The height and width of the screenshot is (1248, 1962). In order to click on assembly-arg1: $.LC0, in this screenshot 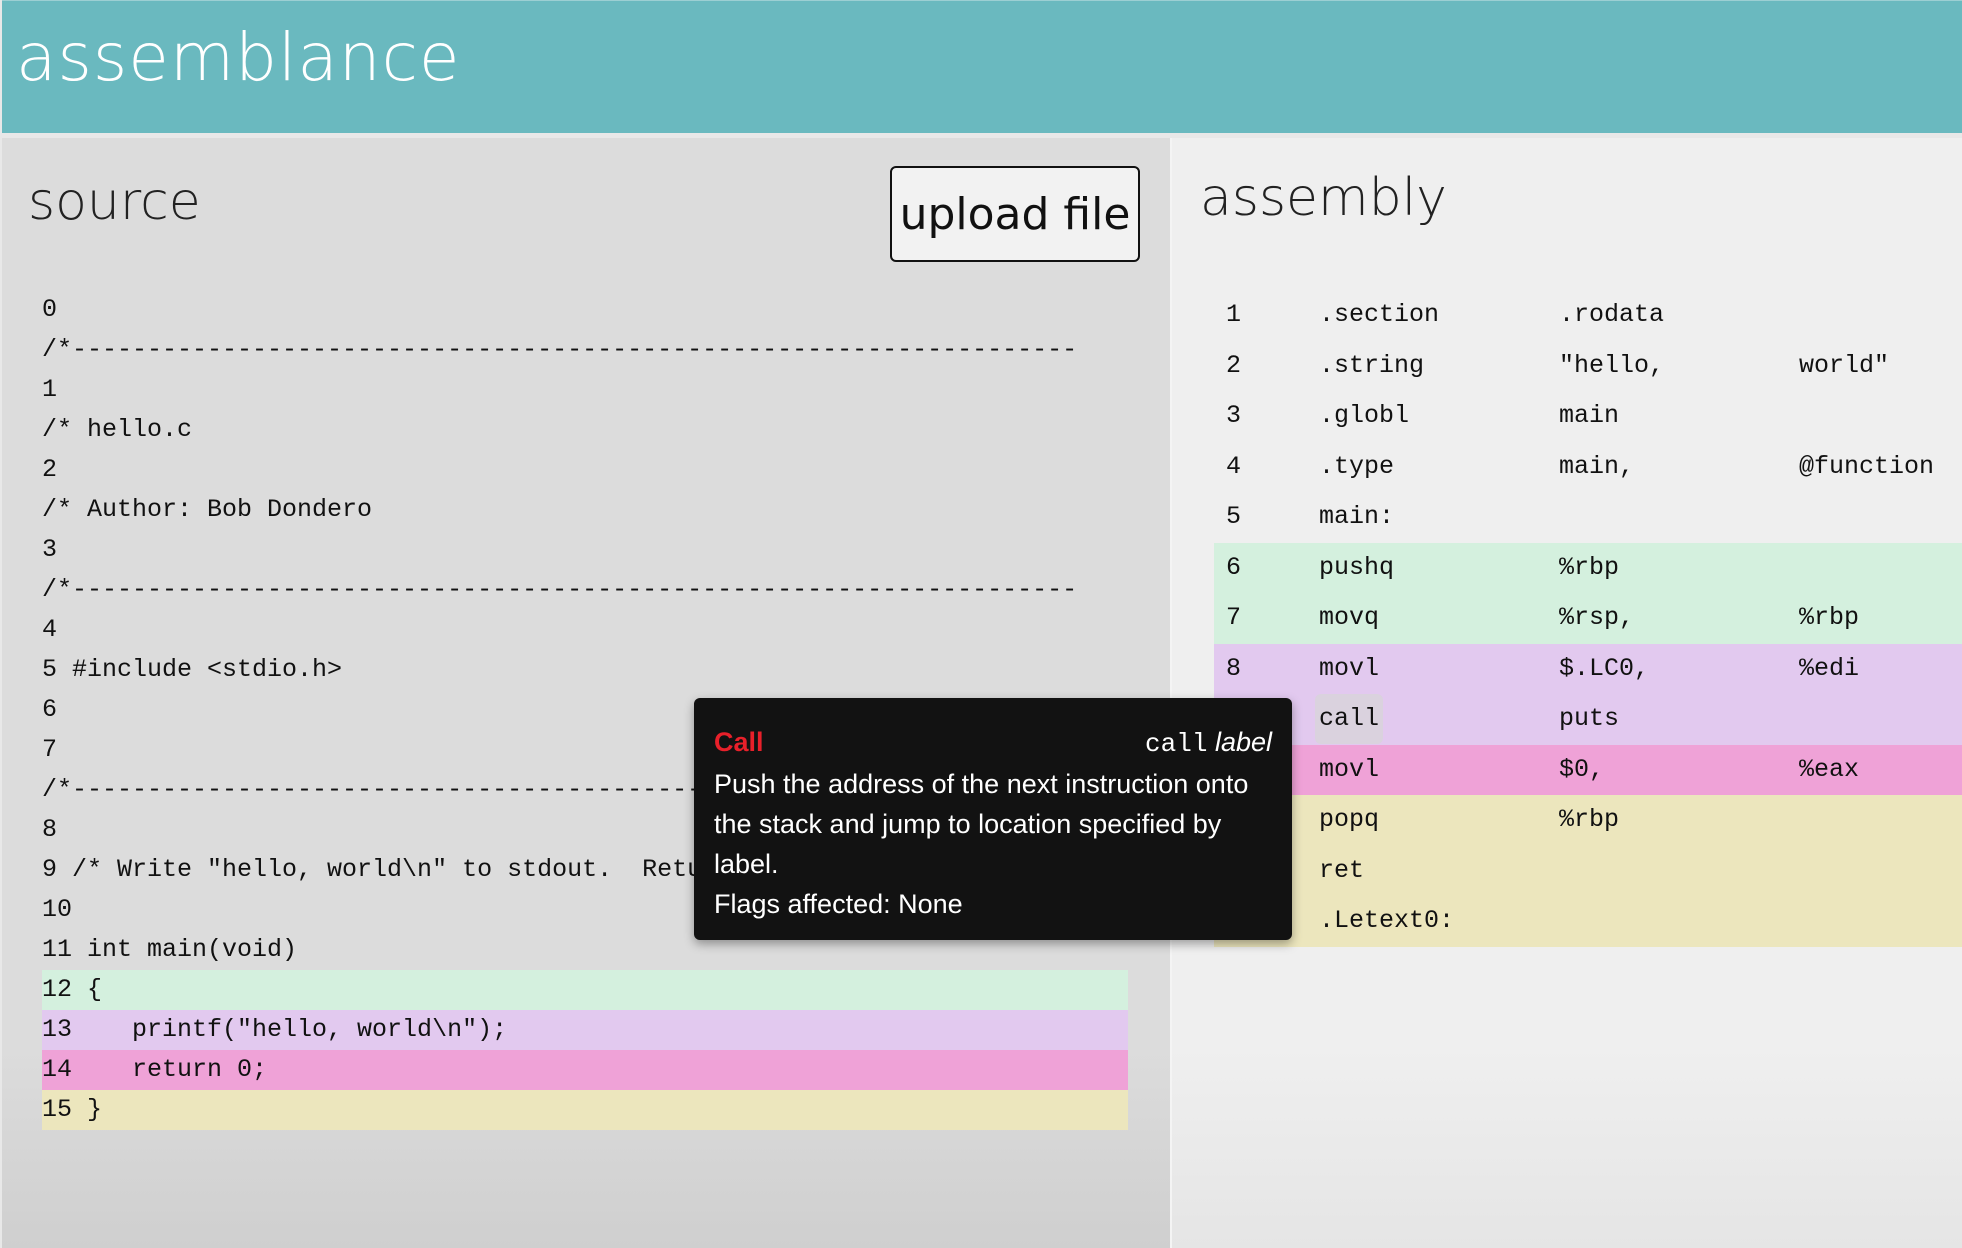, I will do `click(1604, 668)`.